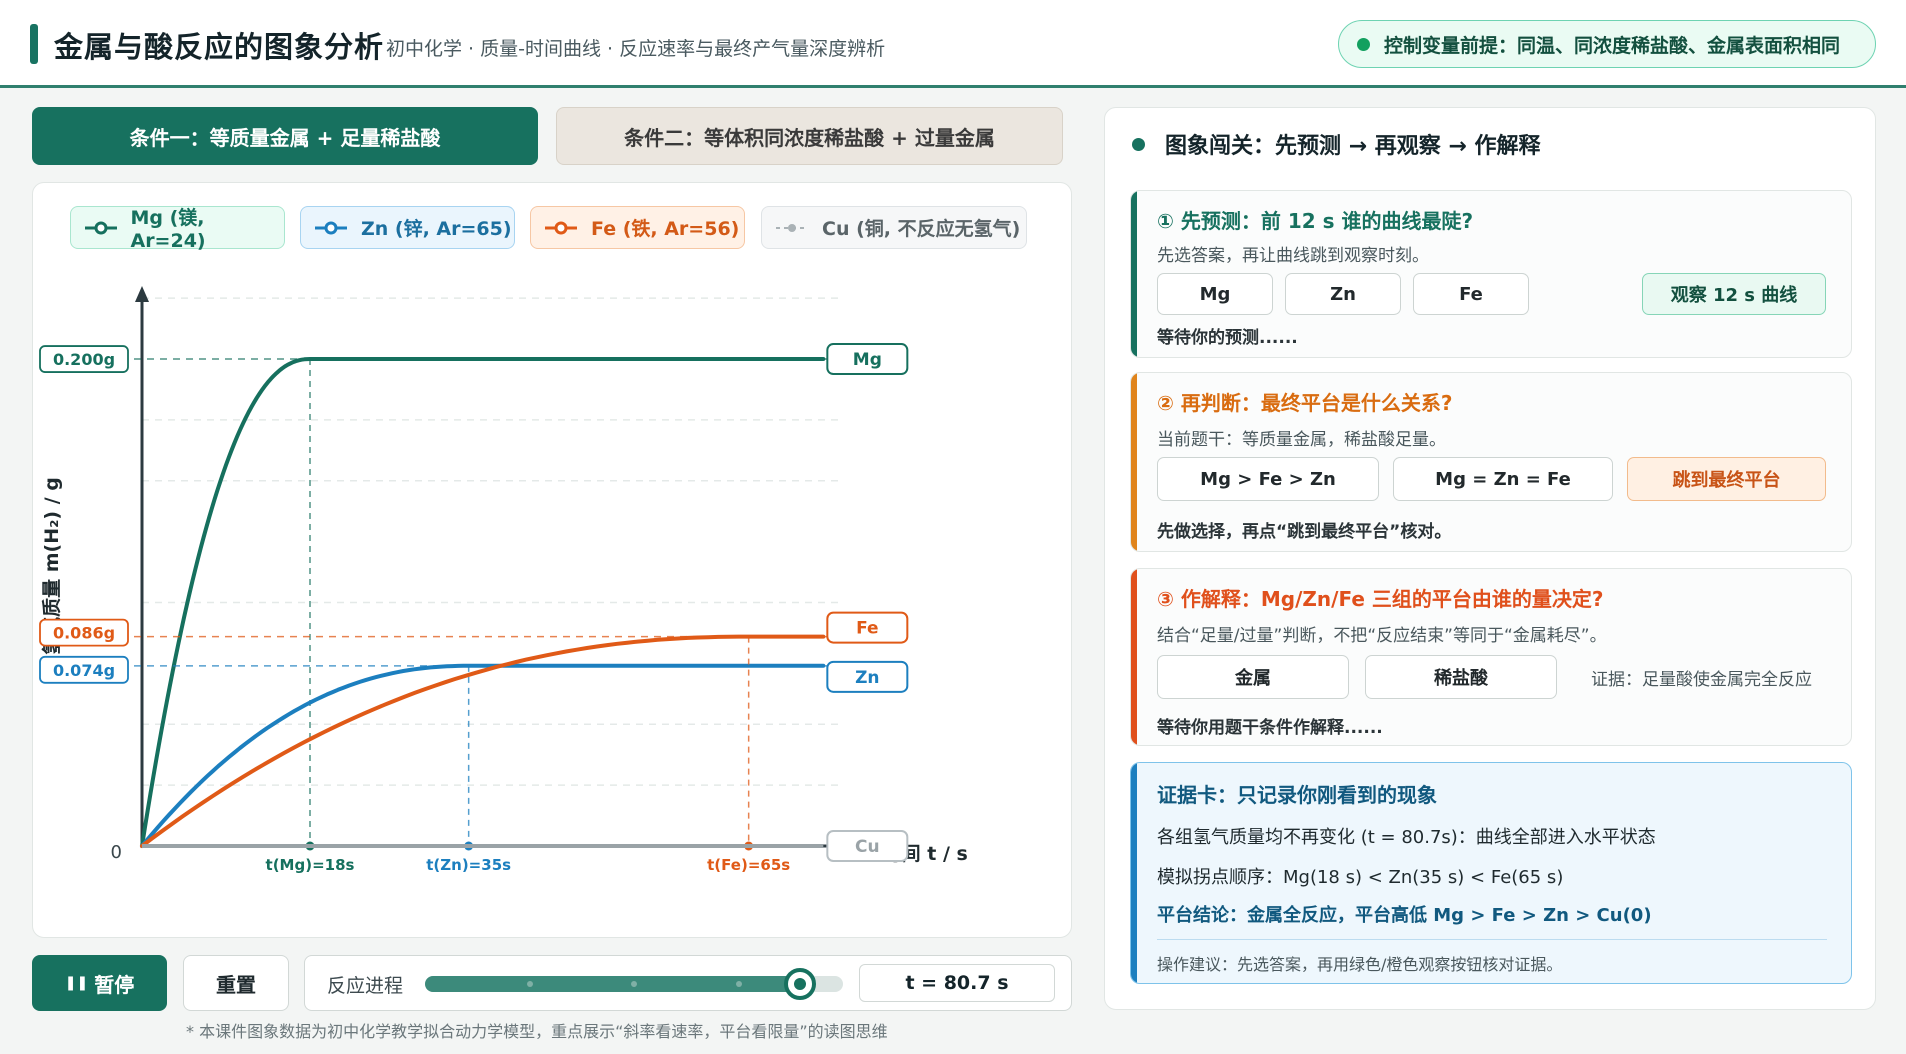 Image resolution: width=1906 pixels, height=1054 pixels. I want to click on series-tag-cu: Cu, so click(867, 847).